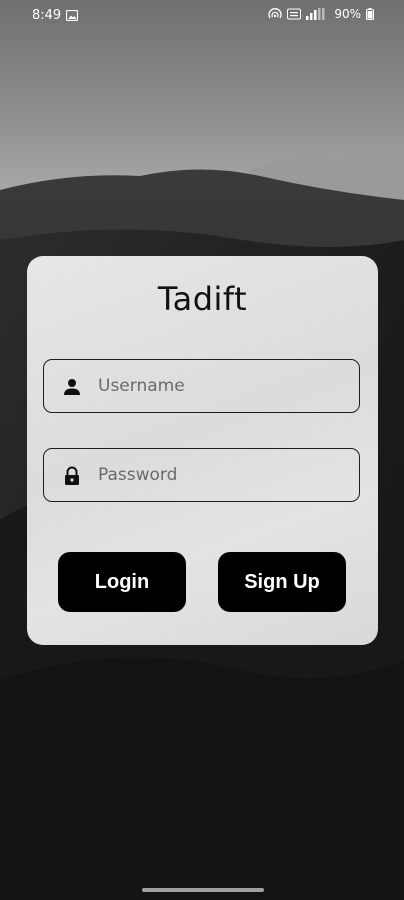 The image size is (404, 900). Describe the element at coordinates (347, 14) in the screenshot. I see `battery-percent: 90%` at that location.